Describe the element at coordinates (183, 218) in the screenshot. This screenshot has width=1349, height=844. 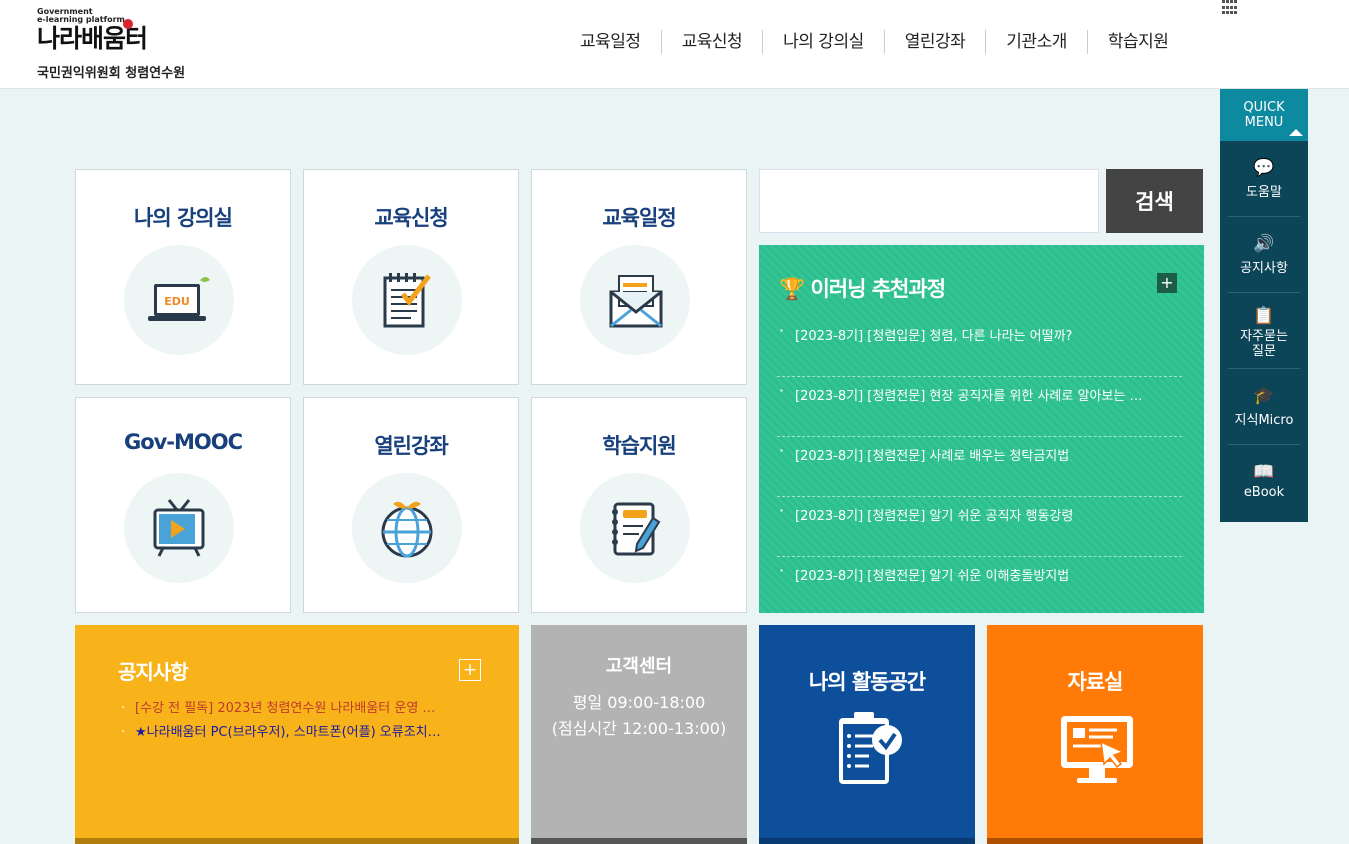
I see `tile-title: 나의 강의실` at that location.